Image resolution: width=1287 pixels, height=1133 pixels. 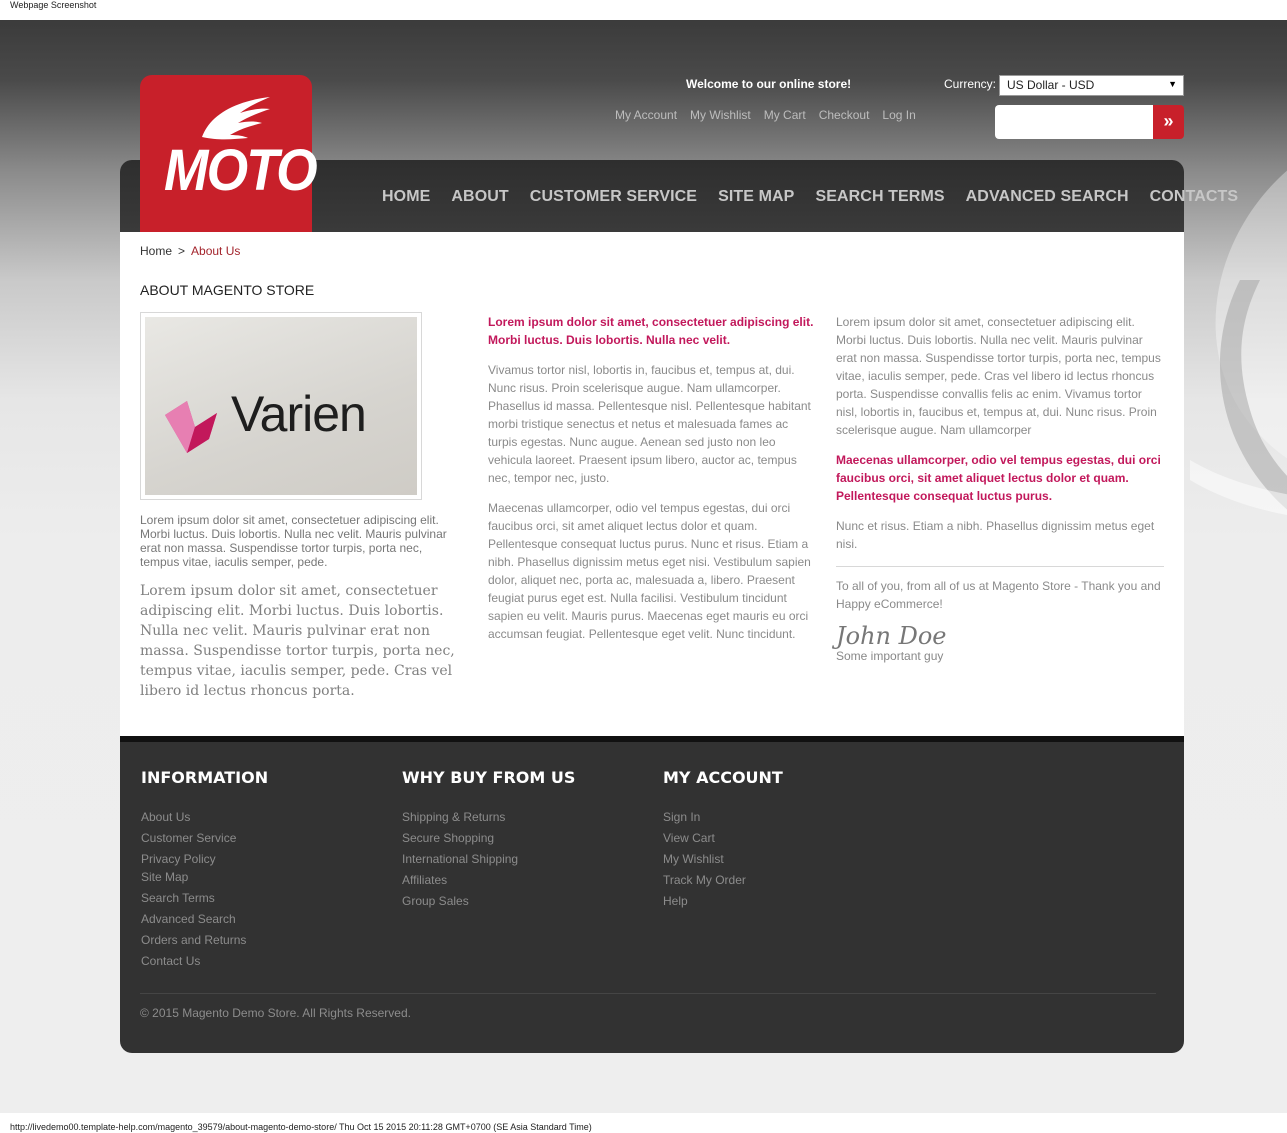 What do you see at coordinates (785, 115) in the screenshot?
I see `top-link-my-cart: My Cart` at bounding box center [785, 115].